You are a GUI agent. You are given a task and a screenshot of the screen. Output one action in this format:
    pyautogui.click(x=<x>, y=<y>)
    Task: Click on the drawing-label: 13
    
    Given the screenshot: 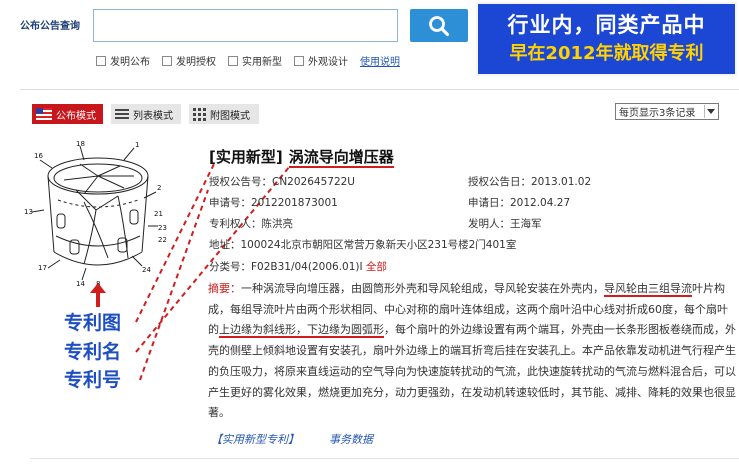 What is the action you would take?
    pyautogui.click(x=28, y=212)
    